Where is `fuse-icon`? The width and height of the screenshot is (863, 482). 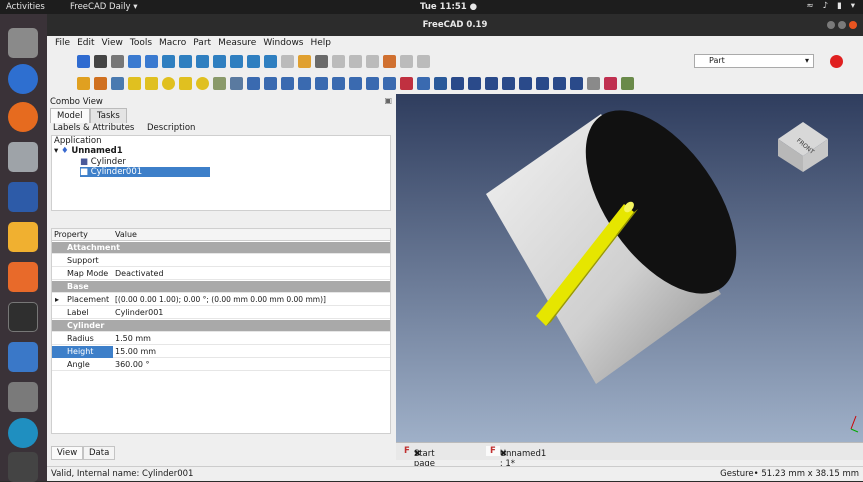 fuse-icon is located at coordinates (491, 83).